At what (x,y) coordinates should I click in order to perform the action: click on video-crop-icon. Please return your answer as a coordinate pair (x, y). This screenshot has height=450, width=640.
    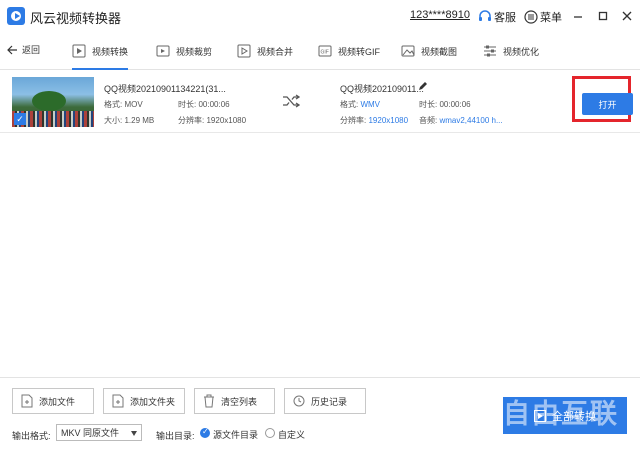
    Looking at the image, I should click on (163, 51).